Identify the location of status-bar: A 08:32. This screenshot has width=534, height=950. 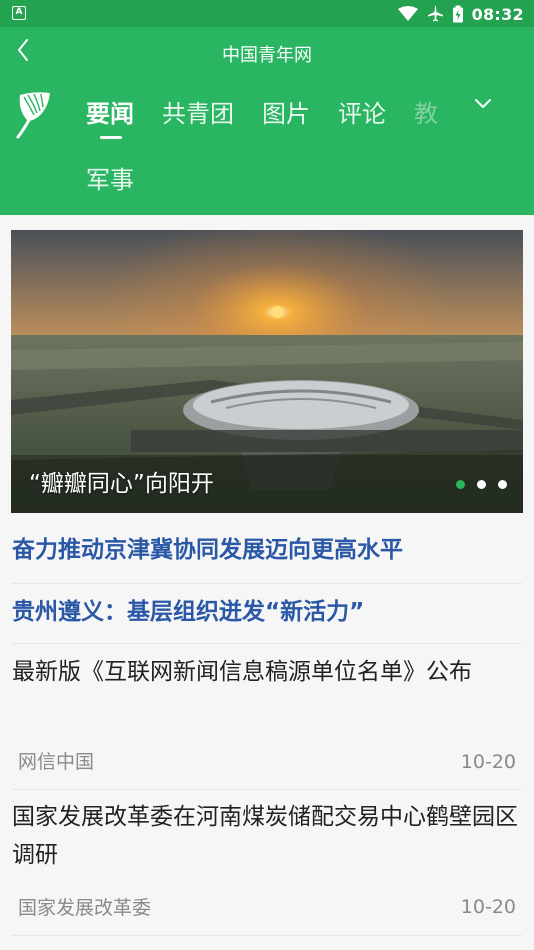
(267, 13).